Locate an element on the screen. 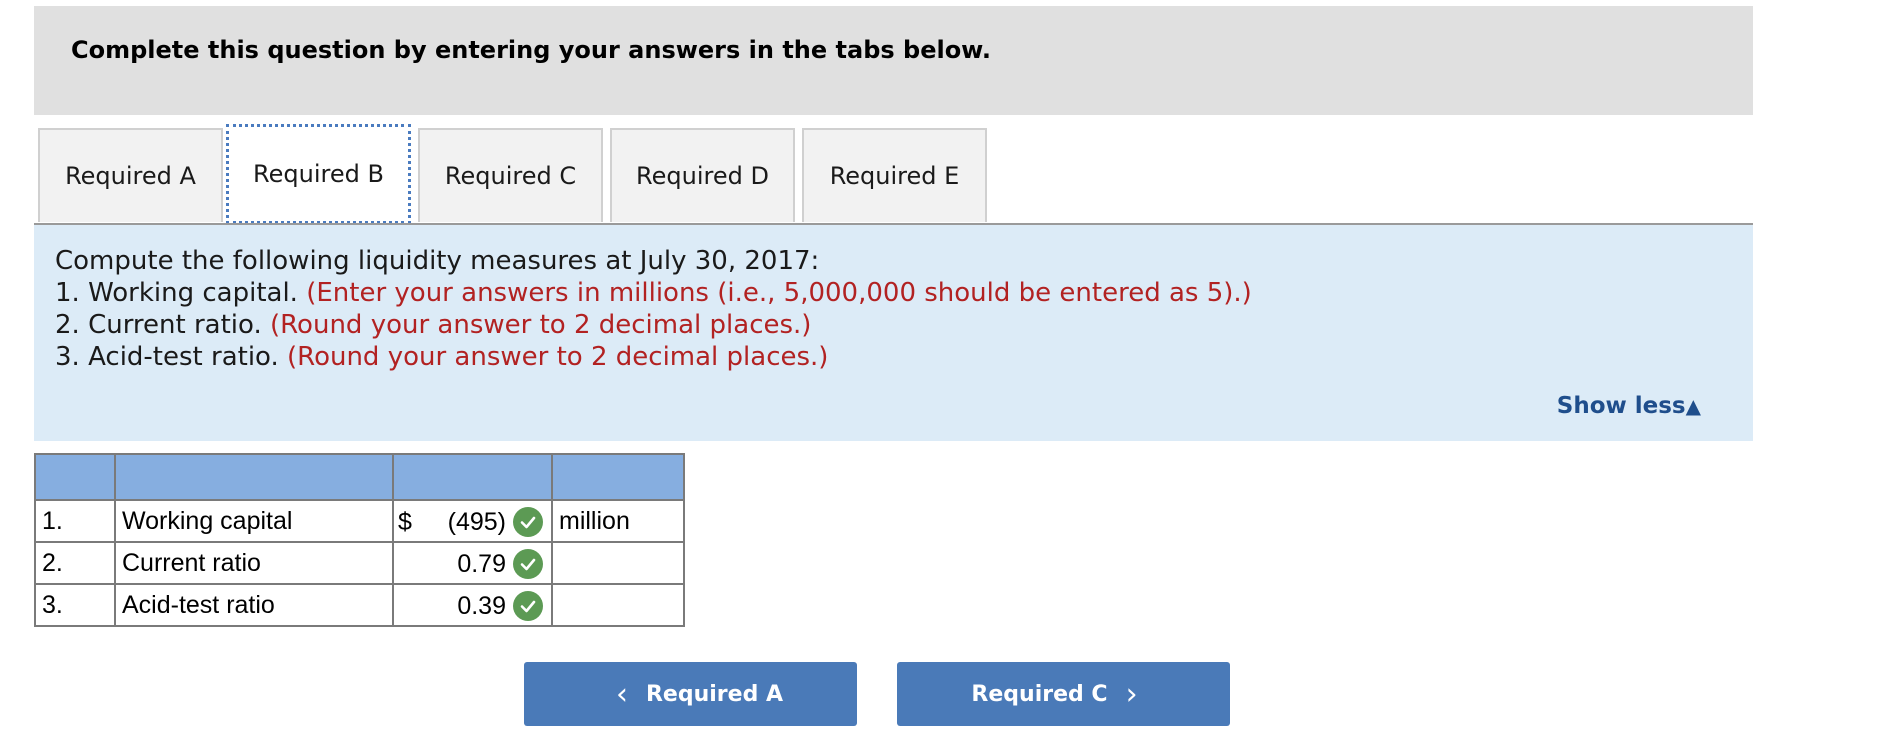 This screenshot has height=730, width=1896. show-less-link: Show less▲ is located at coordinates (1629, 406).